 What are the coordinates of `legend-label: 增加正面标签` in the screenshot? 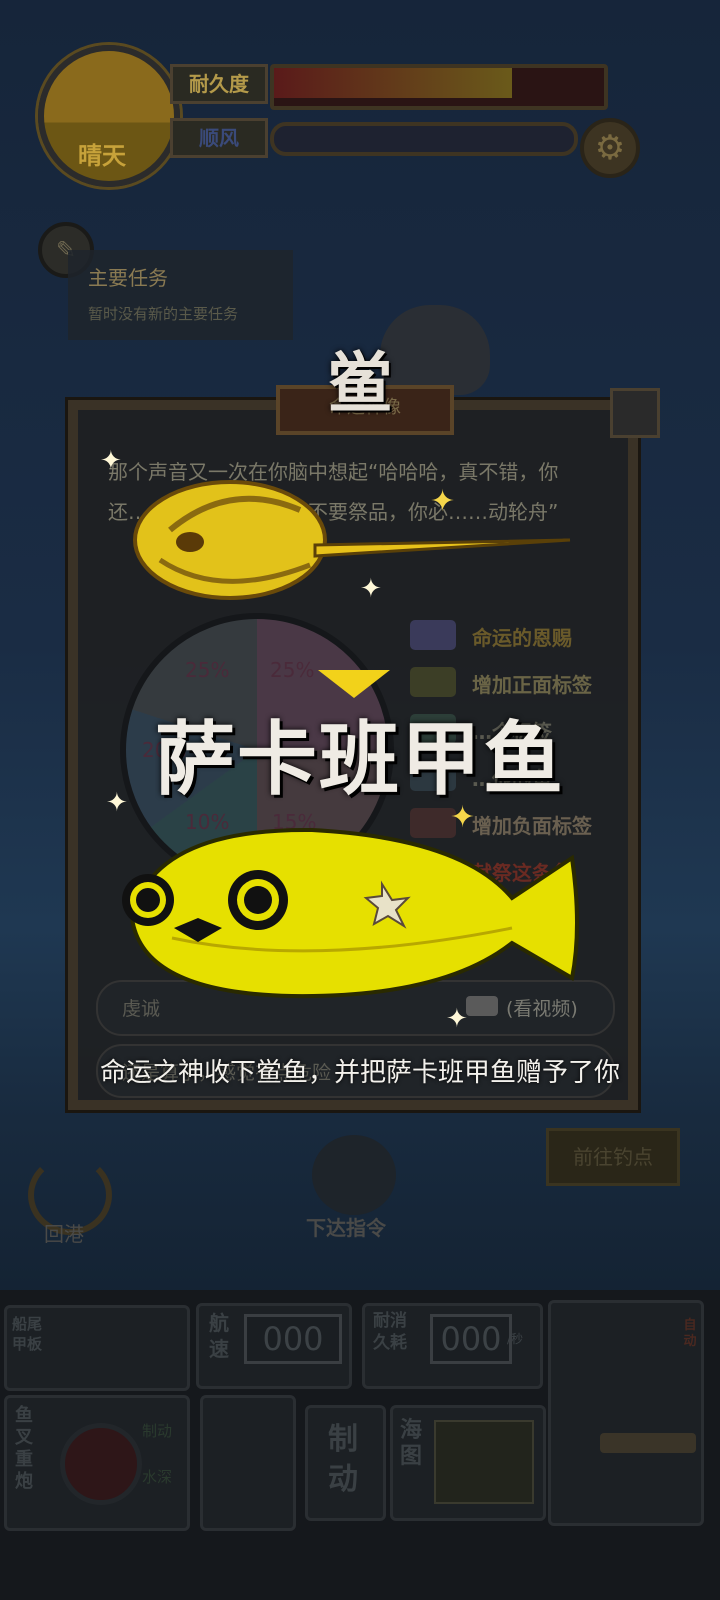 It's located at (532, 685).